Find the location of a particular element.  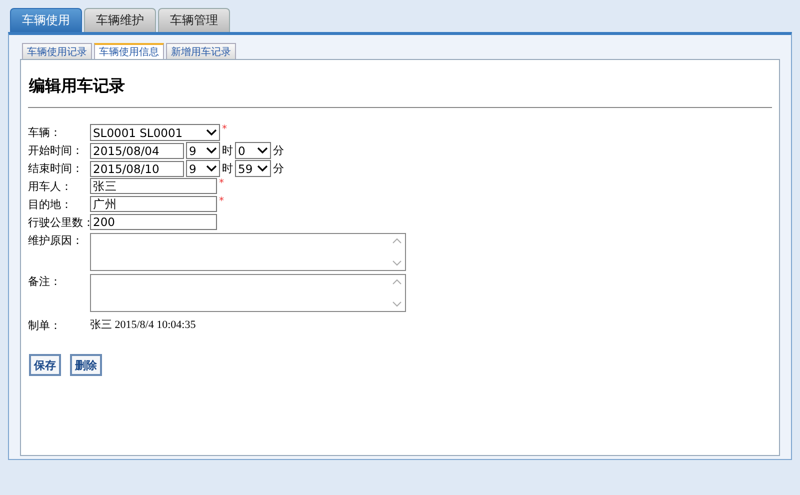

creator-info: 张三 2015/8/4 10:04:35 is located at coordinates (143, 325).